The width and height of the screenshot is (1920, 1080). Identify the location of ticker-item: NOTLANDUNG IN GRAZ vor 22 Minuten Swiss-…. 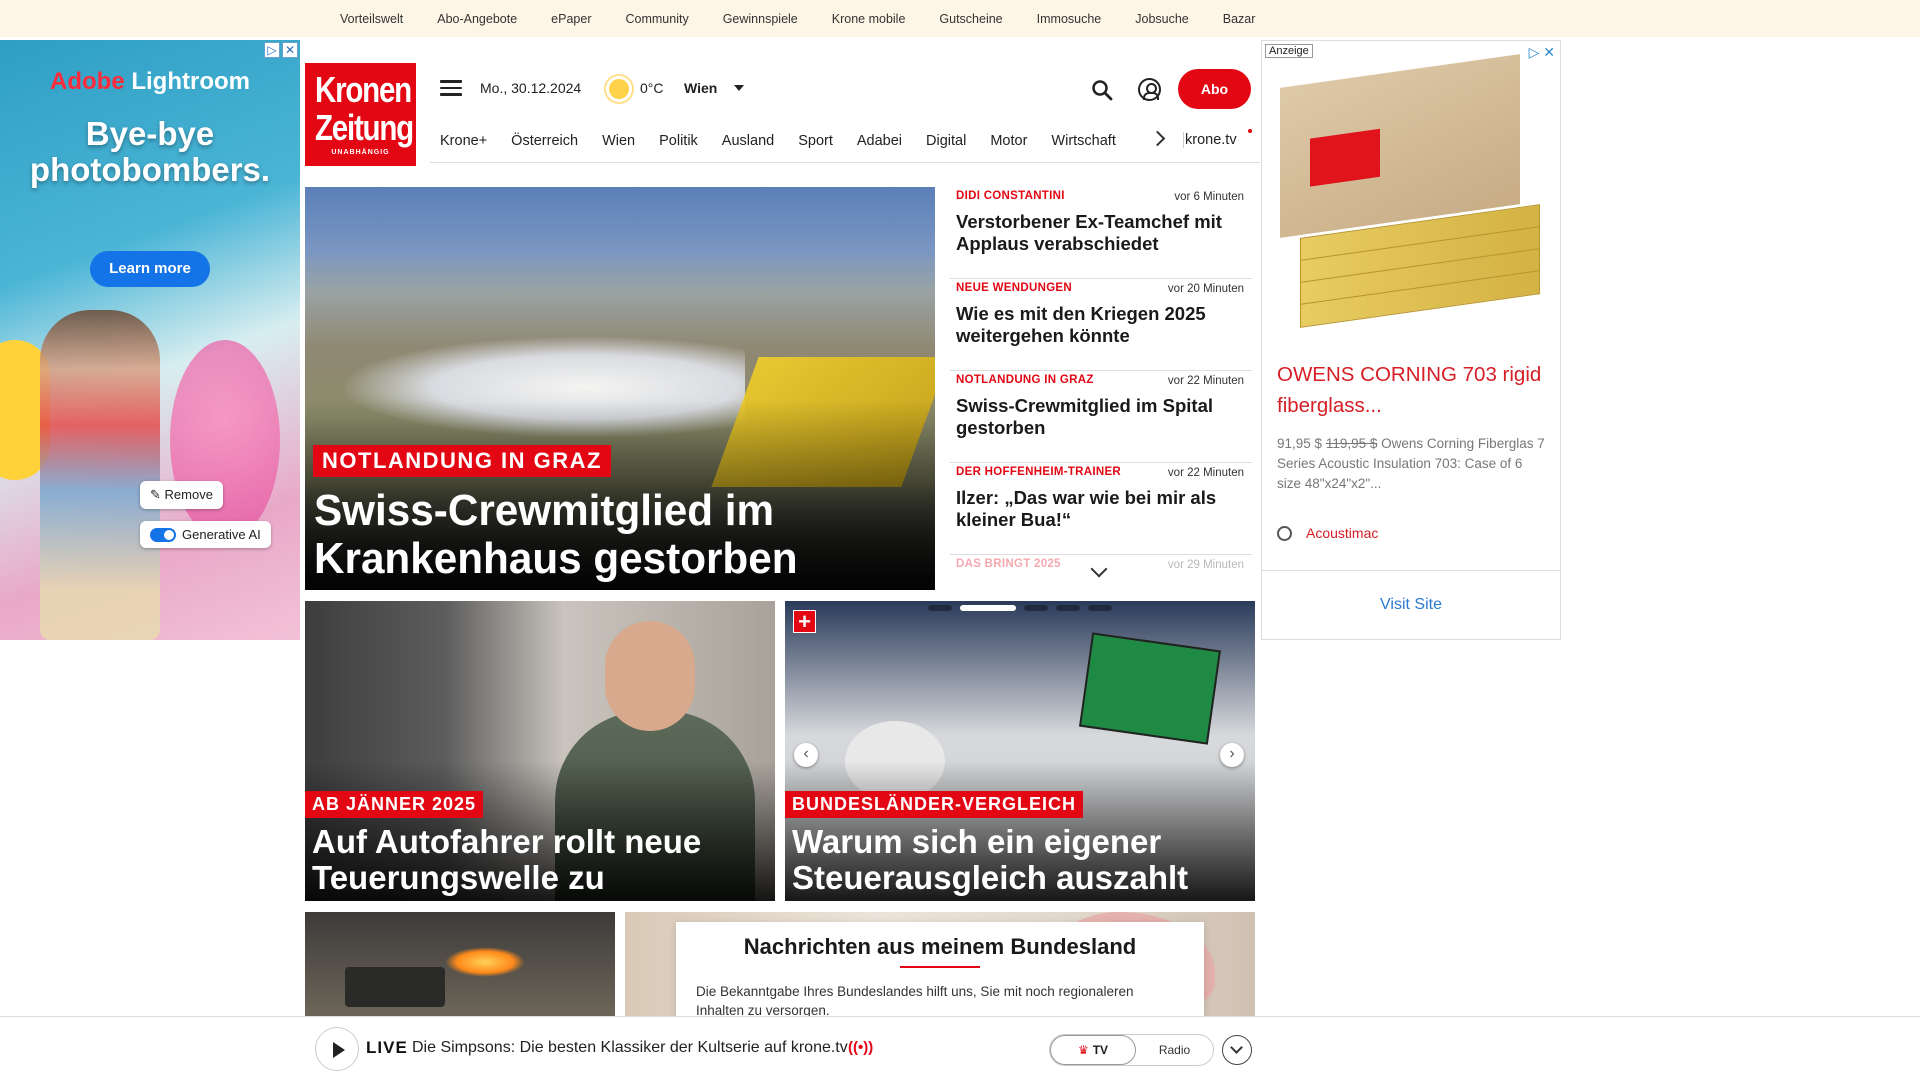
(1101, 417).